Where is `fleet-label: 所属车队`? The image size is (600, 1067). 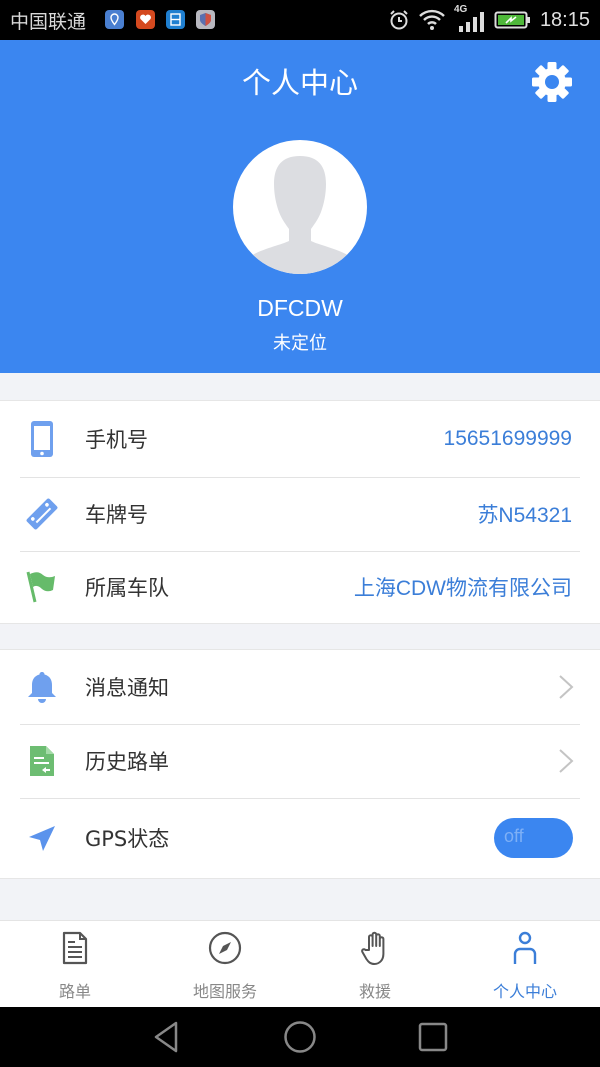
fleet-label: 所属车队 is located at coordinates (127, 588).